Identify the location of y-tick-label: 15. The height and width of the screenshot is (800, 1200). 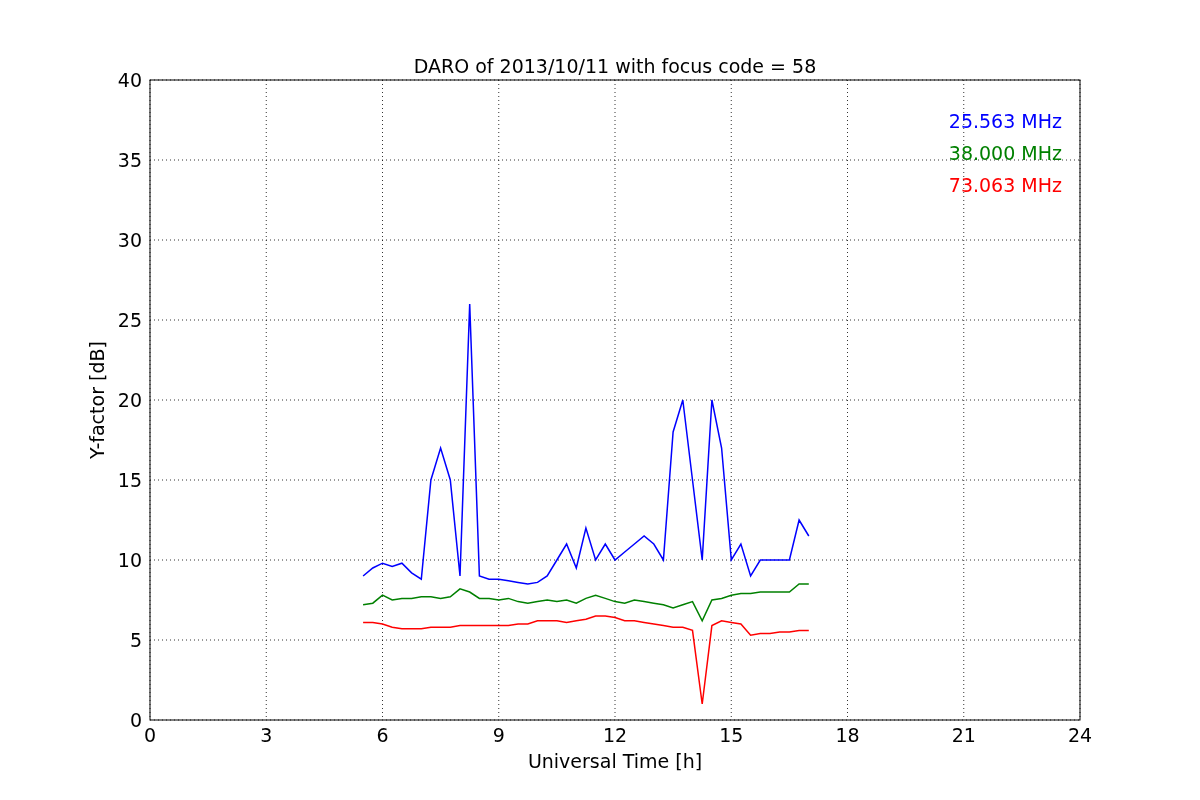
(129, 480).